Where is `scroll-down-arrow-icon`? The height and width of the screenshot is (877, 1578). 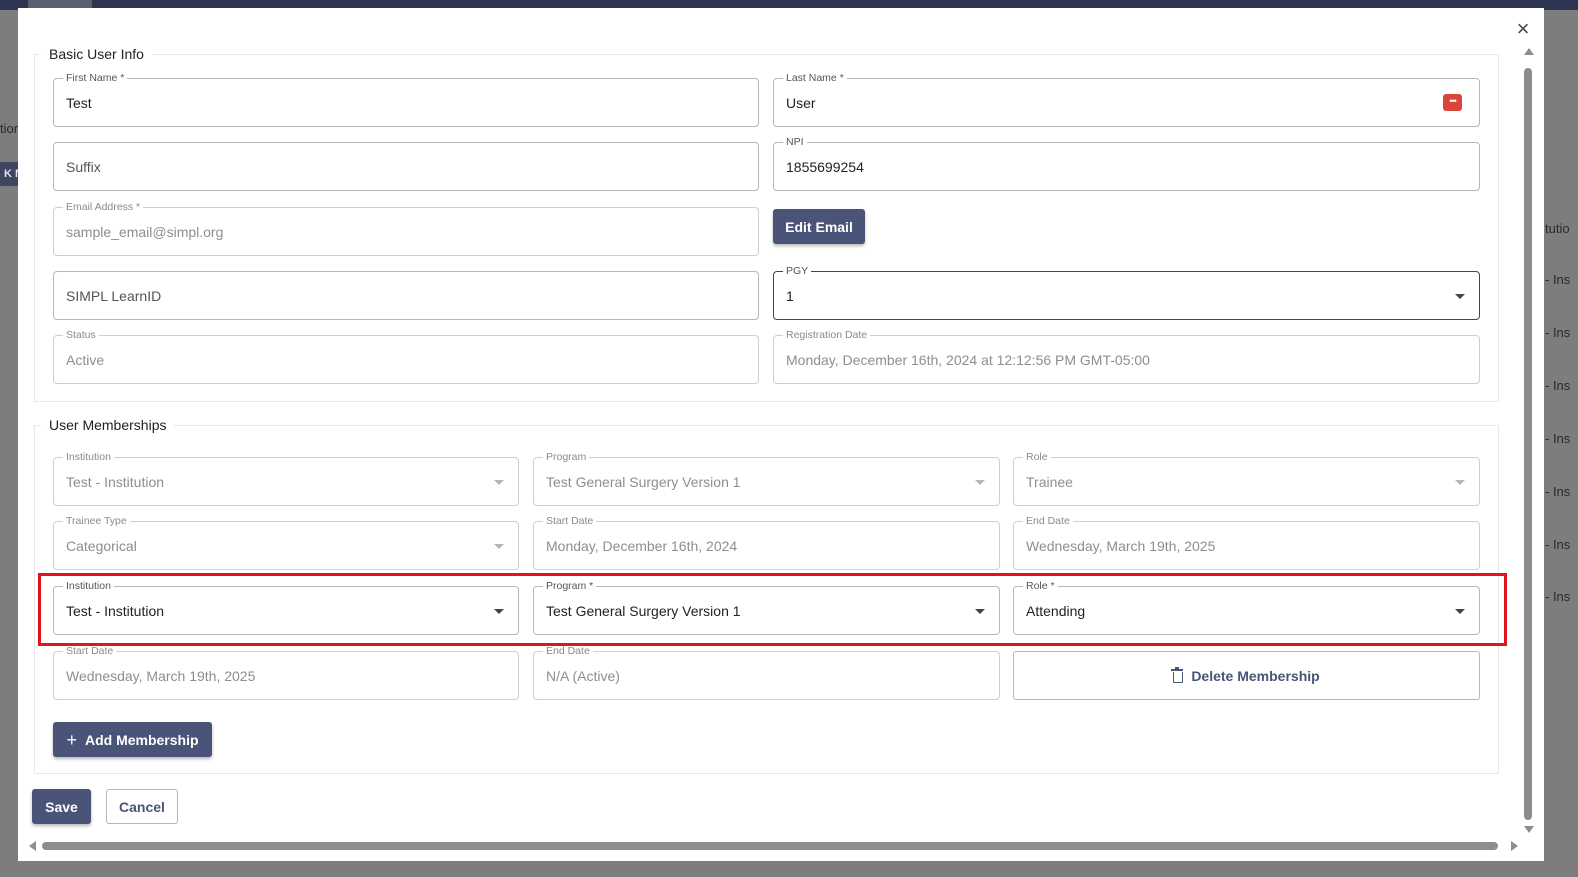
scroll-down-arrow-icon is located at coordinates (1529, 829).